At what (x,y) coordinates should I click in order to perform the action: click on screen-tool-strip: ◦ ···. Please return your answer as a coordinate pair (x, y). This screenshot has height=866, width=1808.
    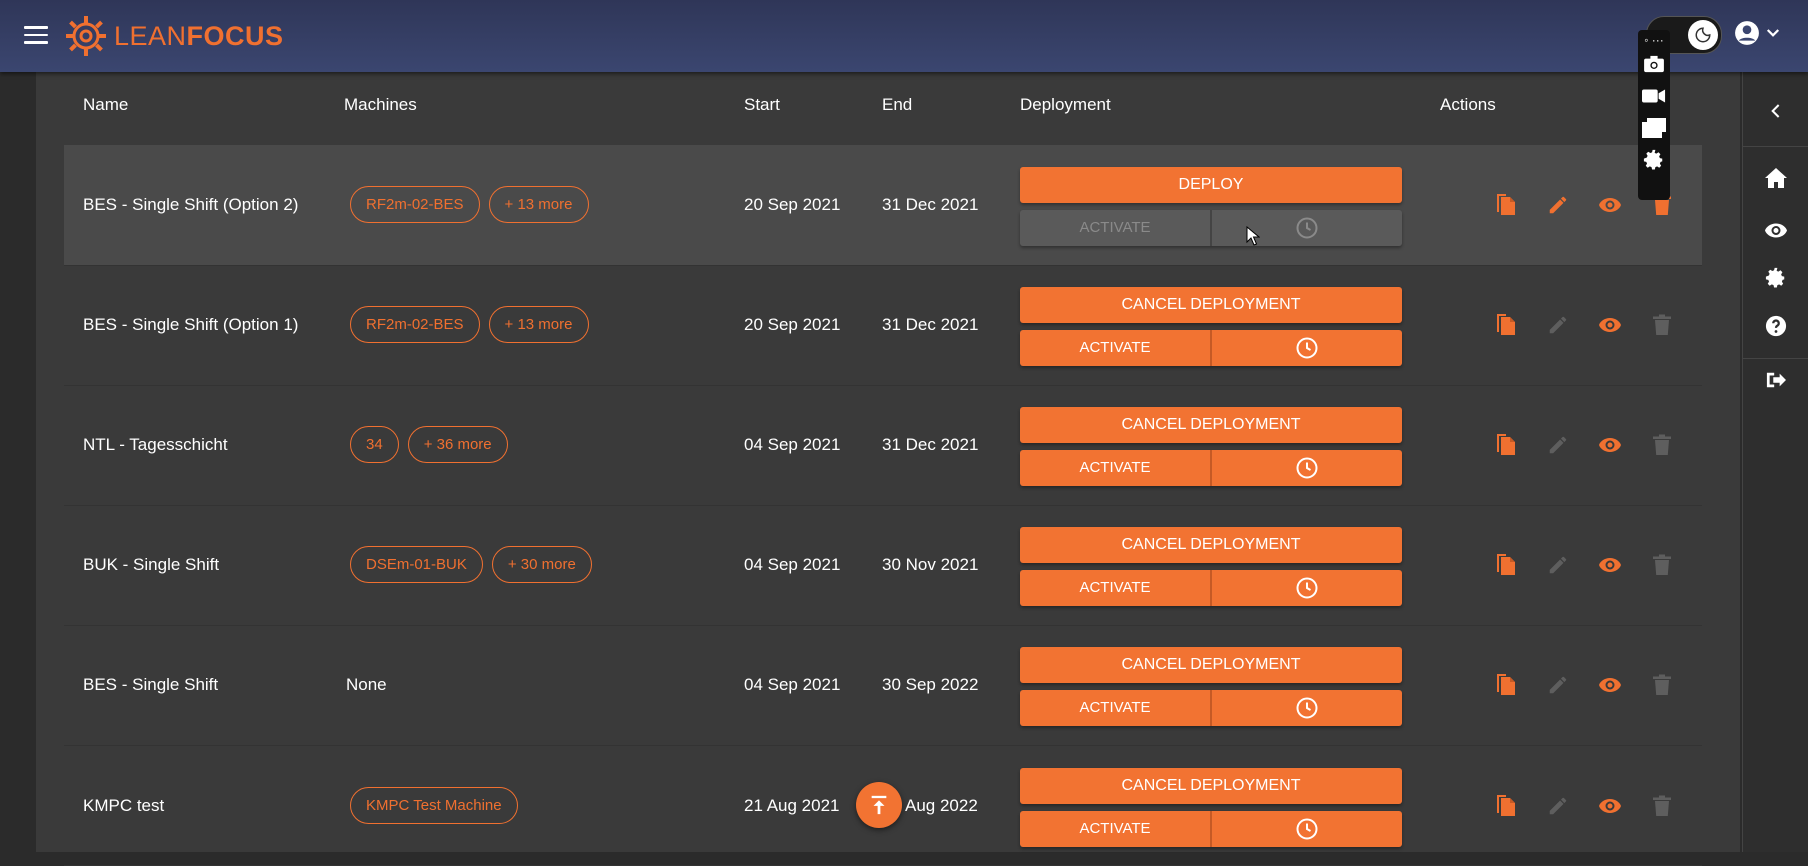
    Looking at the image, I should click on (1654, 115).